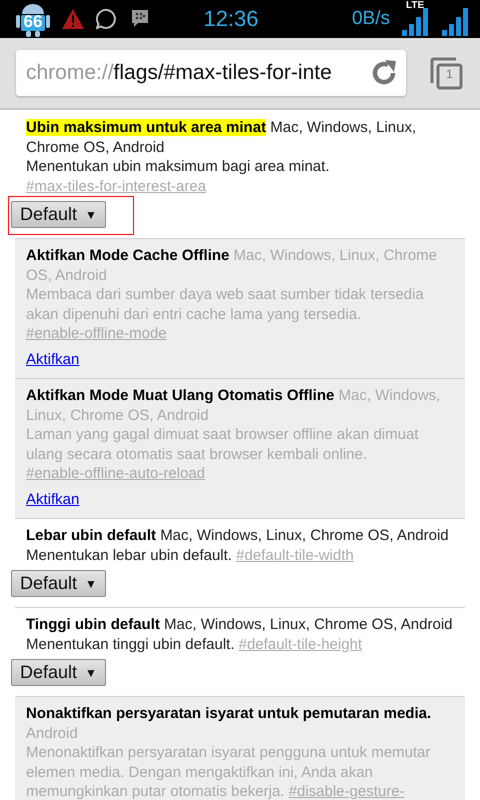  Describe the element at coordinates (229, 723) in the screenshot. I see `flag-heading: Nonaktifkan persyaratan isyarat untuk pemutaran media. Android` at that location.